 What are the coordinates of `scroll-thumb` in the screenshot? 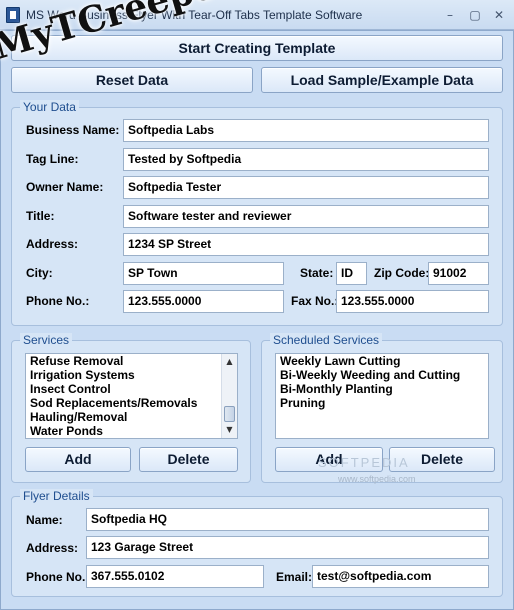 It's located at (229, 414).